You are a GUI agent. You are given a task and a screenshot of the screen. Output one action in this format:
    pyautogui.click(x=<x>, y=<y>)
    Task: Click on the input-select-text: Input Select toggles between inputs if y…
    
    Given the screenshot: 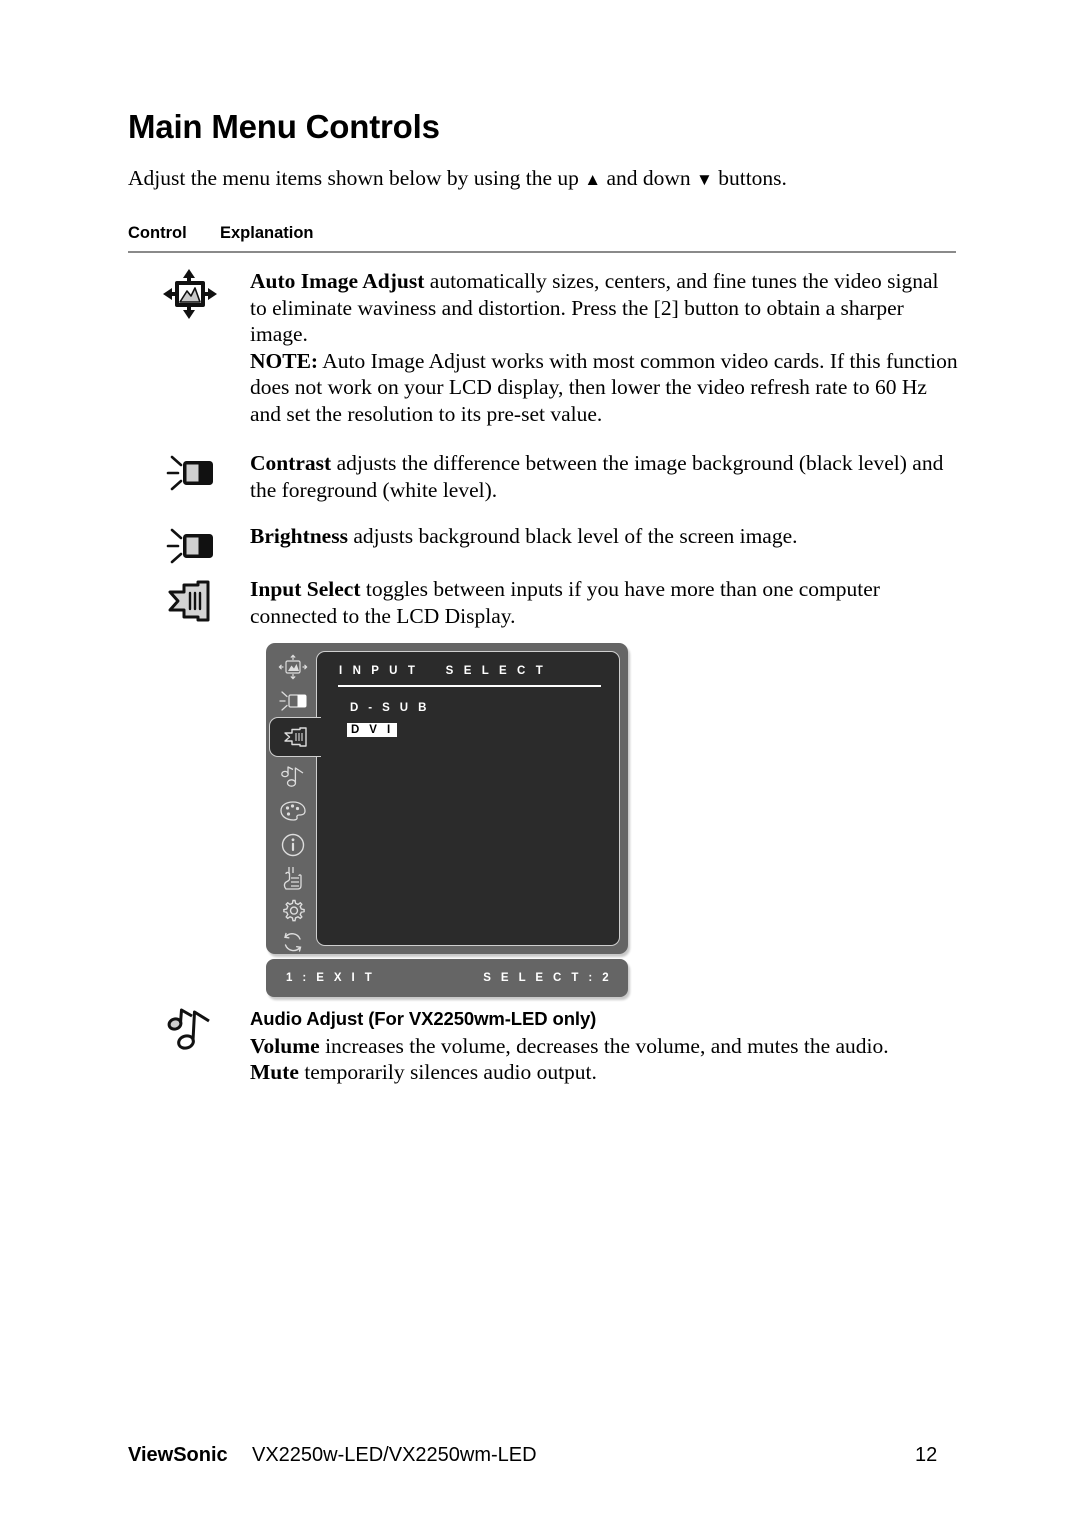 What is the action you would take?
    pyautogui.click(x=604, y=602)
    